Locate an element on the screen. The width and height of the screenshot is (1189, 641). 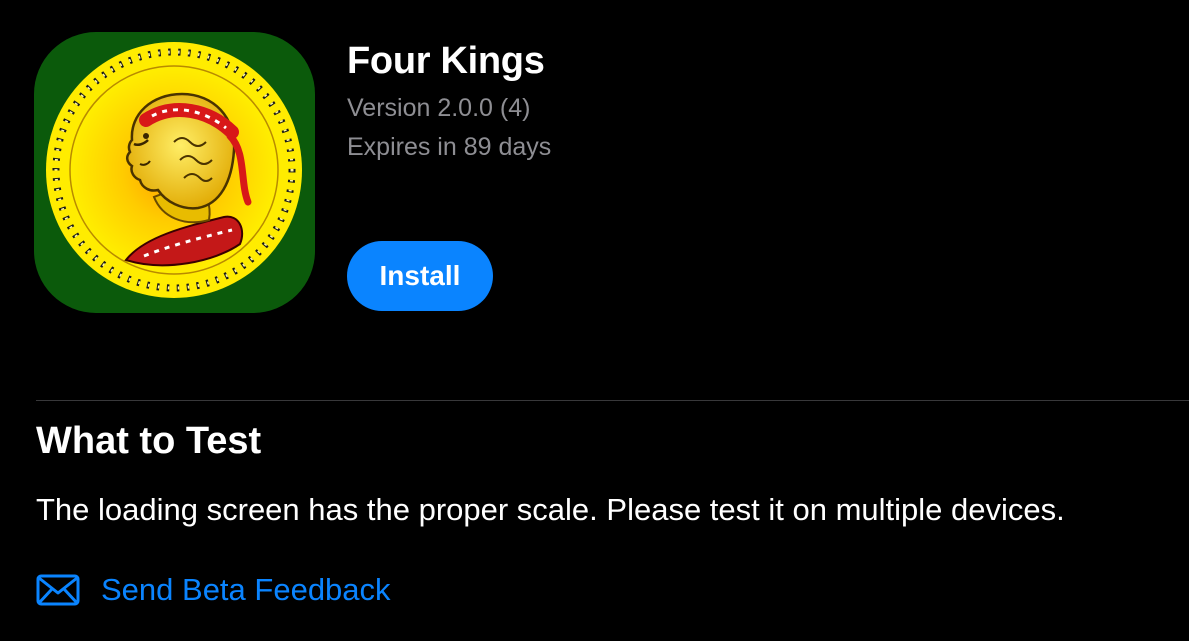
app-expiry: Expires in 89 days is located at coordinates (449, 147).